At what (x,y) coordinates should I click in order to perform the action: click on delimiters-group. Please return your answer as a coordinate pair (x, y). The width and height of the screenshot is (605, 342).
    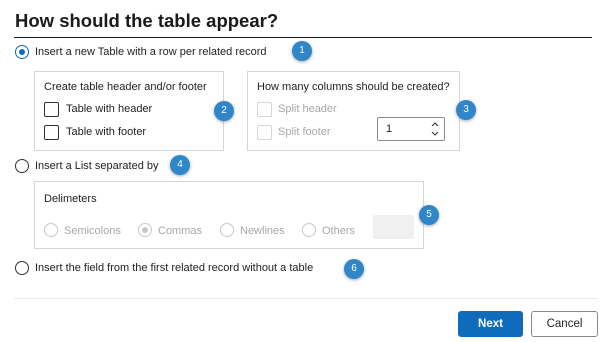
    Looking at the image, I should click on (229, 215).